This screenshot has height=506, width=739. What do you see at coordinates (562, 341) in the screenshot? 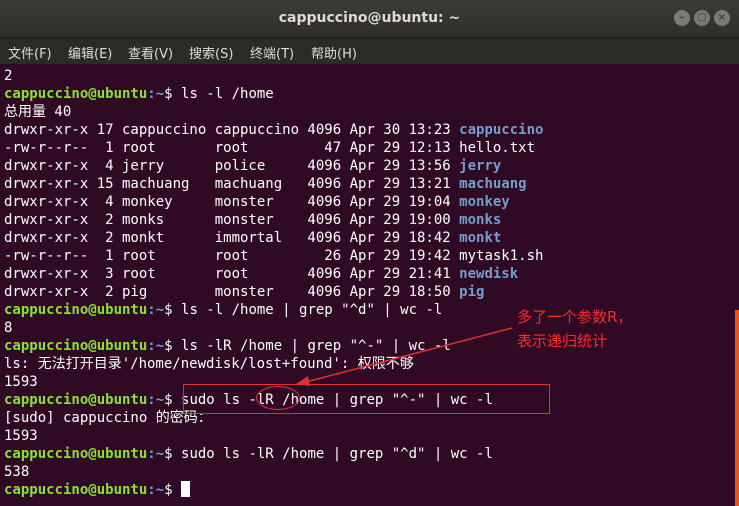
I see `annotation-note-2: 表示递归统计` at bounding box center [562, 341].